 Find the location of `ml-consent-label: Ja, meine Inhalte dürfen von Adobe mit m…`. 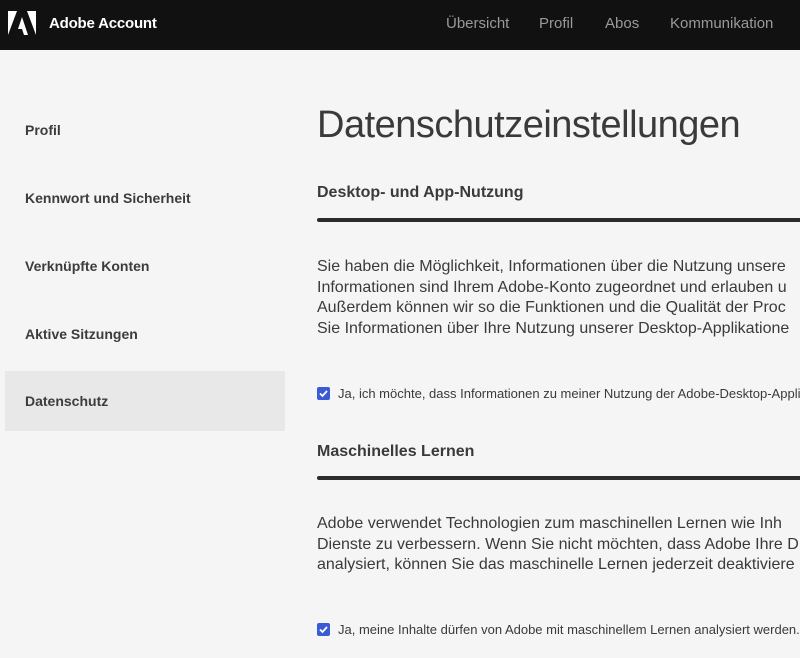

ml-consent-label: Ja, meine Inhalte dürfen von Adobe mit m… is located at coordinates (569, 629).